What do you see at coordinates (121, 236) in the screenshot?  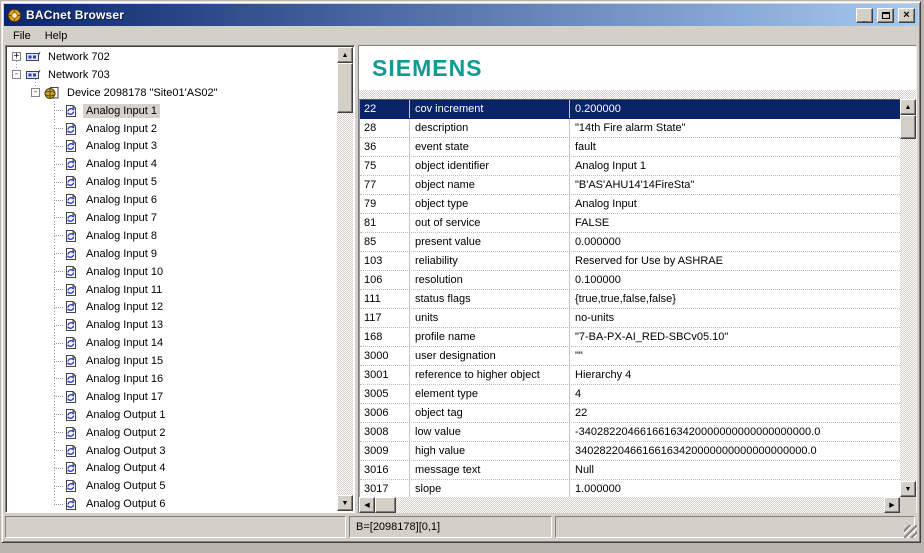 I see `tree-item-label: Analog Input 8` at bounding box center [121, 236].